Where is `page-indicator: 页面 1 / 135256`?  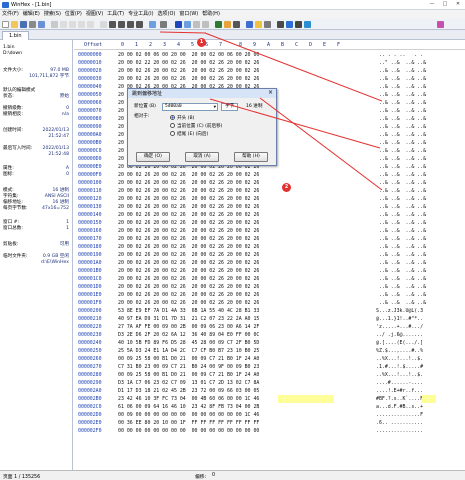
page-indicator: 页面 1 / 135256 is located at coordinates (22, 477).